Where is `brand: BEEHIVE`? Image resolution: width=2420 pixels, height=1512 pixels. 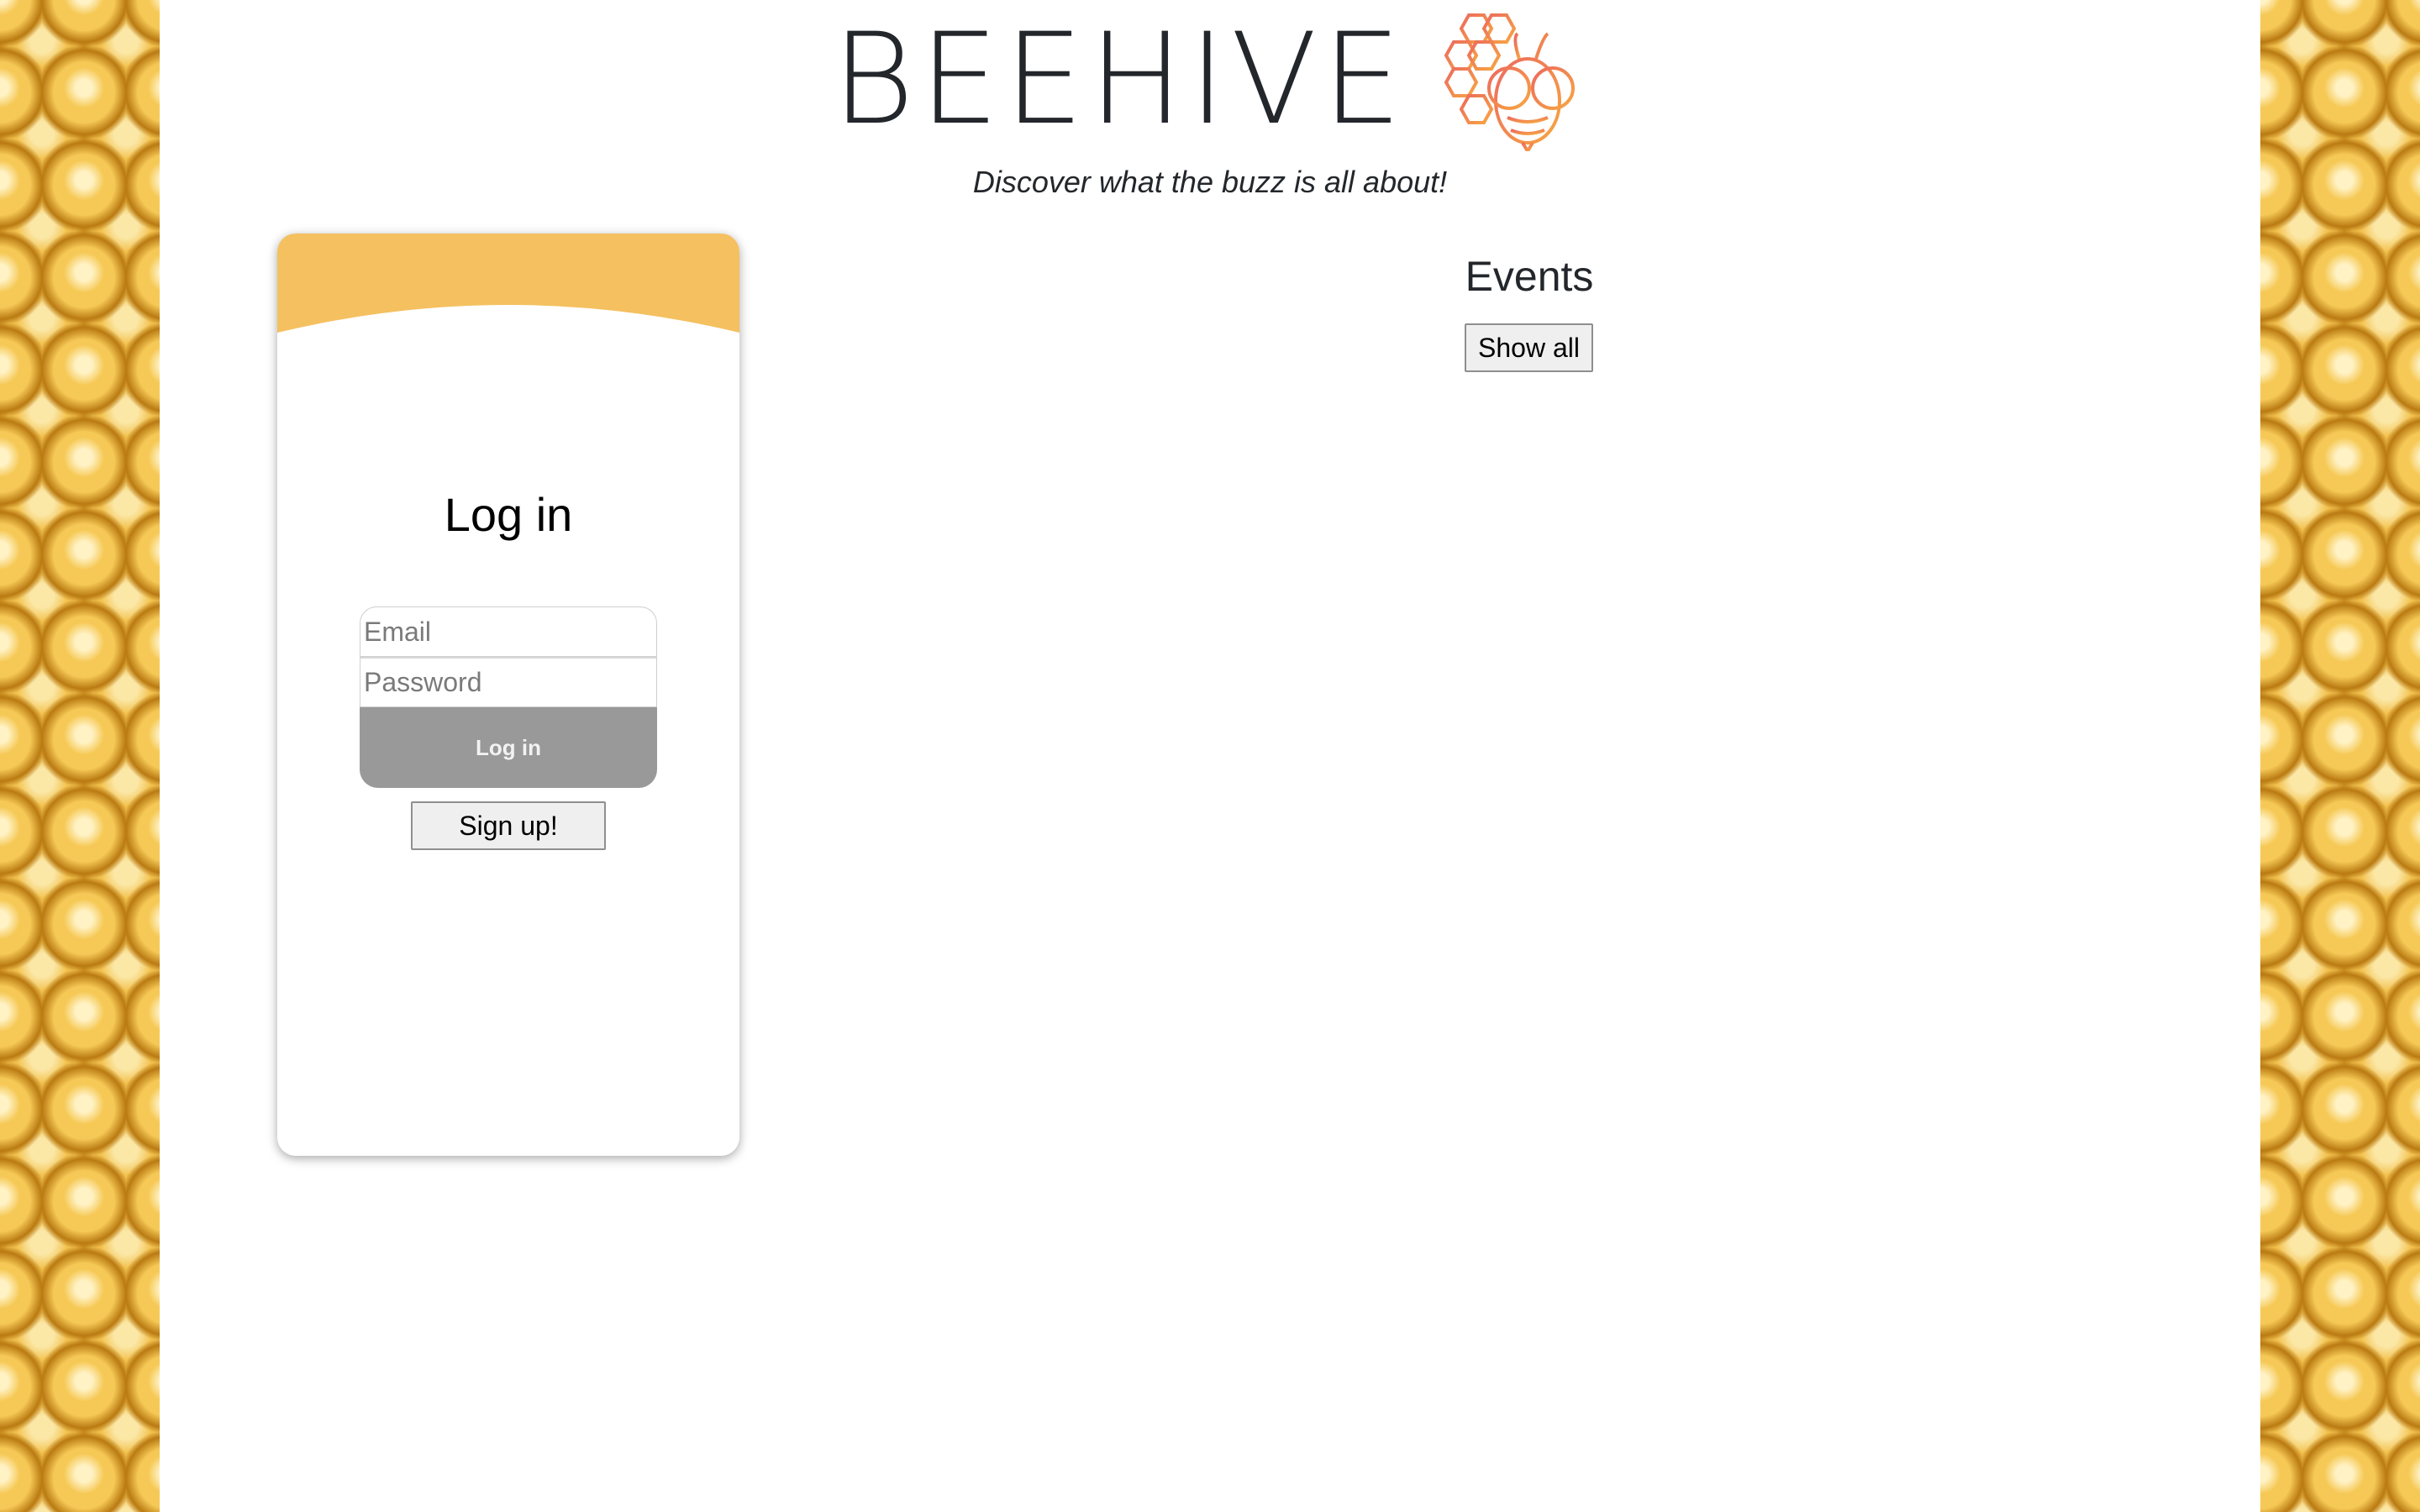
brand: BEEHIVE is located at coordinates (1213, 79).